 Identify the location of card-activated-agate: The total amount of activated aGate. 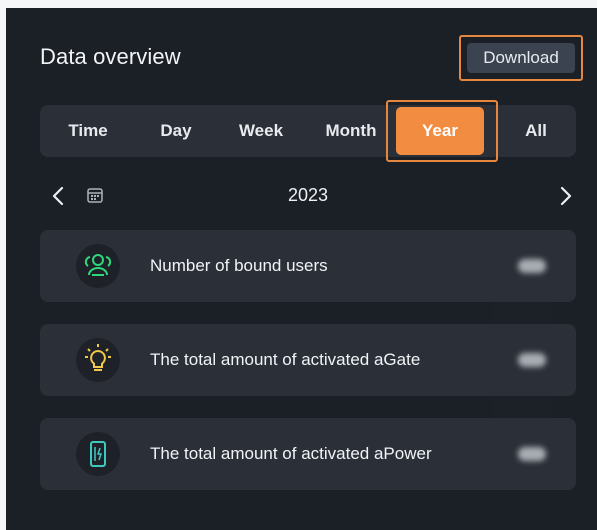
(308, 360).